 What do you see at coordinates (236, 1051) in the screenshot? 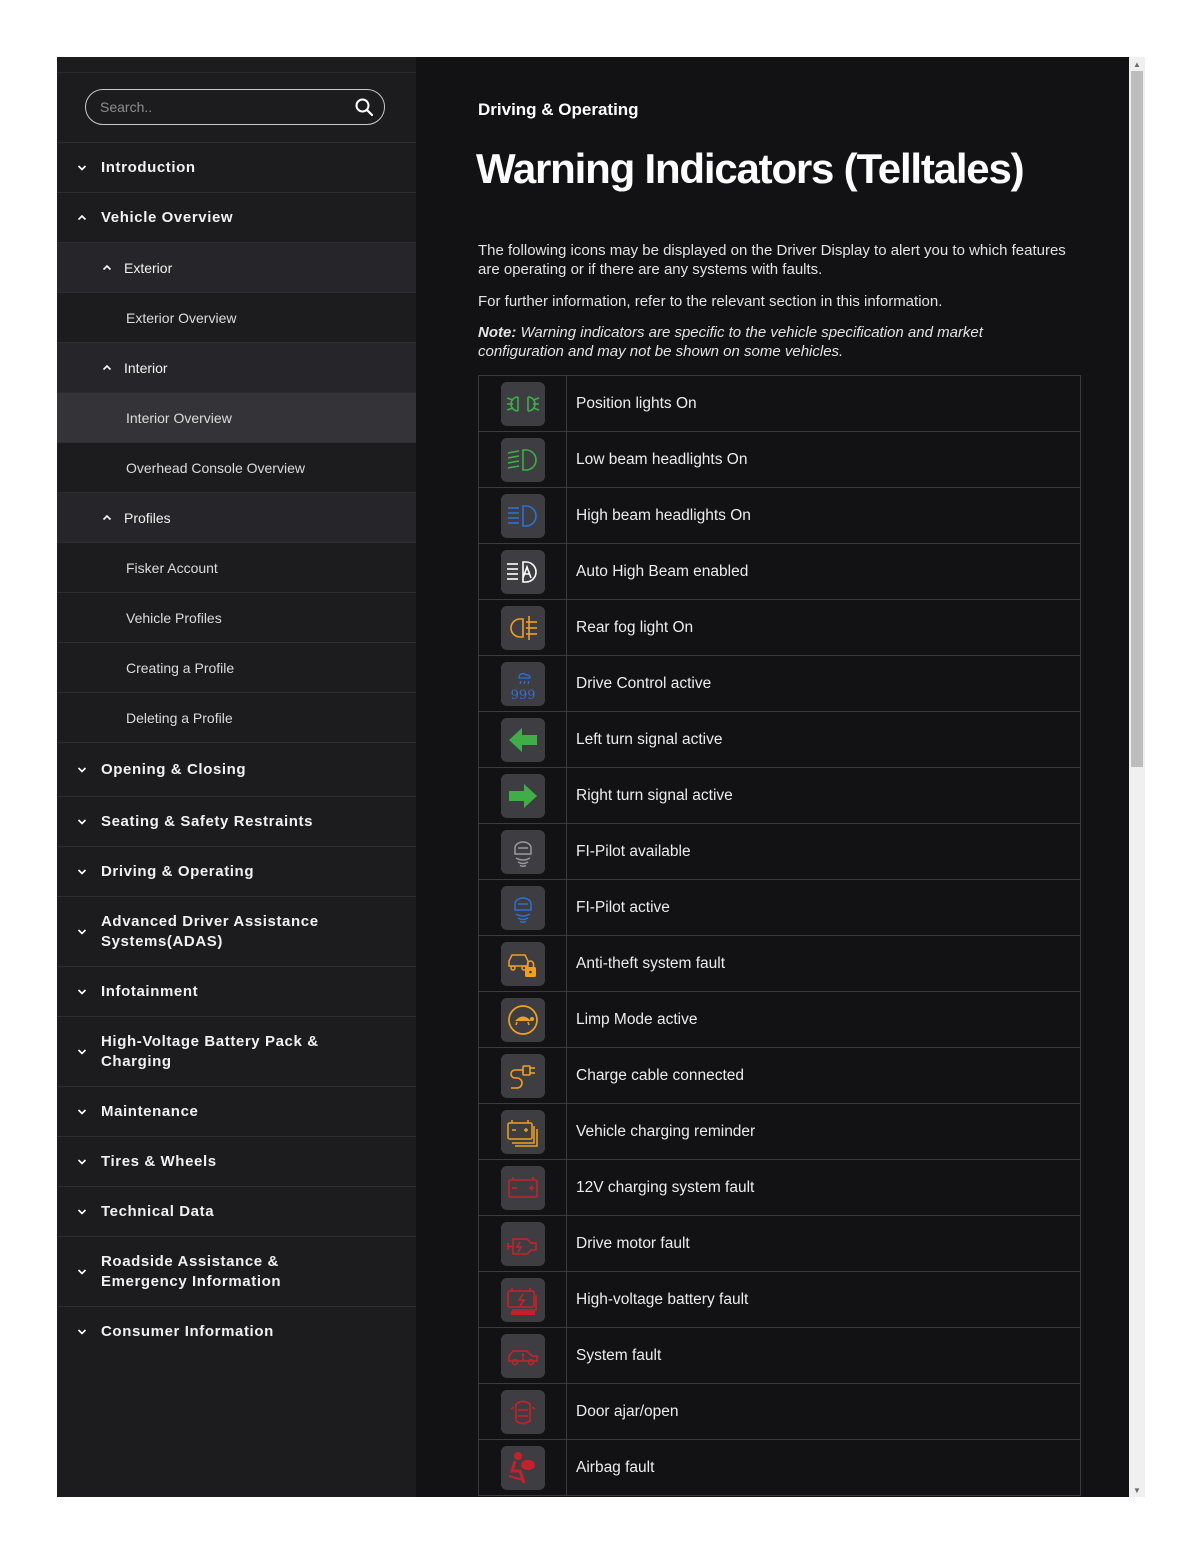
I see `sidebar-item-hv-battery-charging: High-Voltage Battery Pack & Charging` at bounding box center [236, 1051].